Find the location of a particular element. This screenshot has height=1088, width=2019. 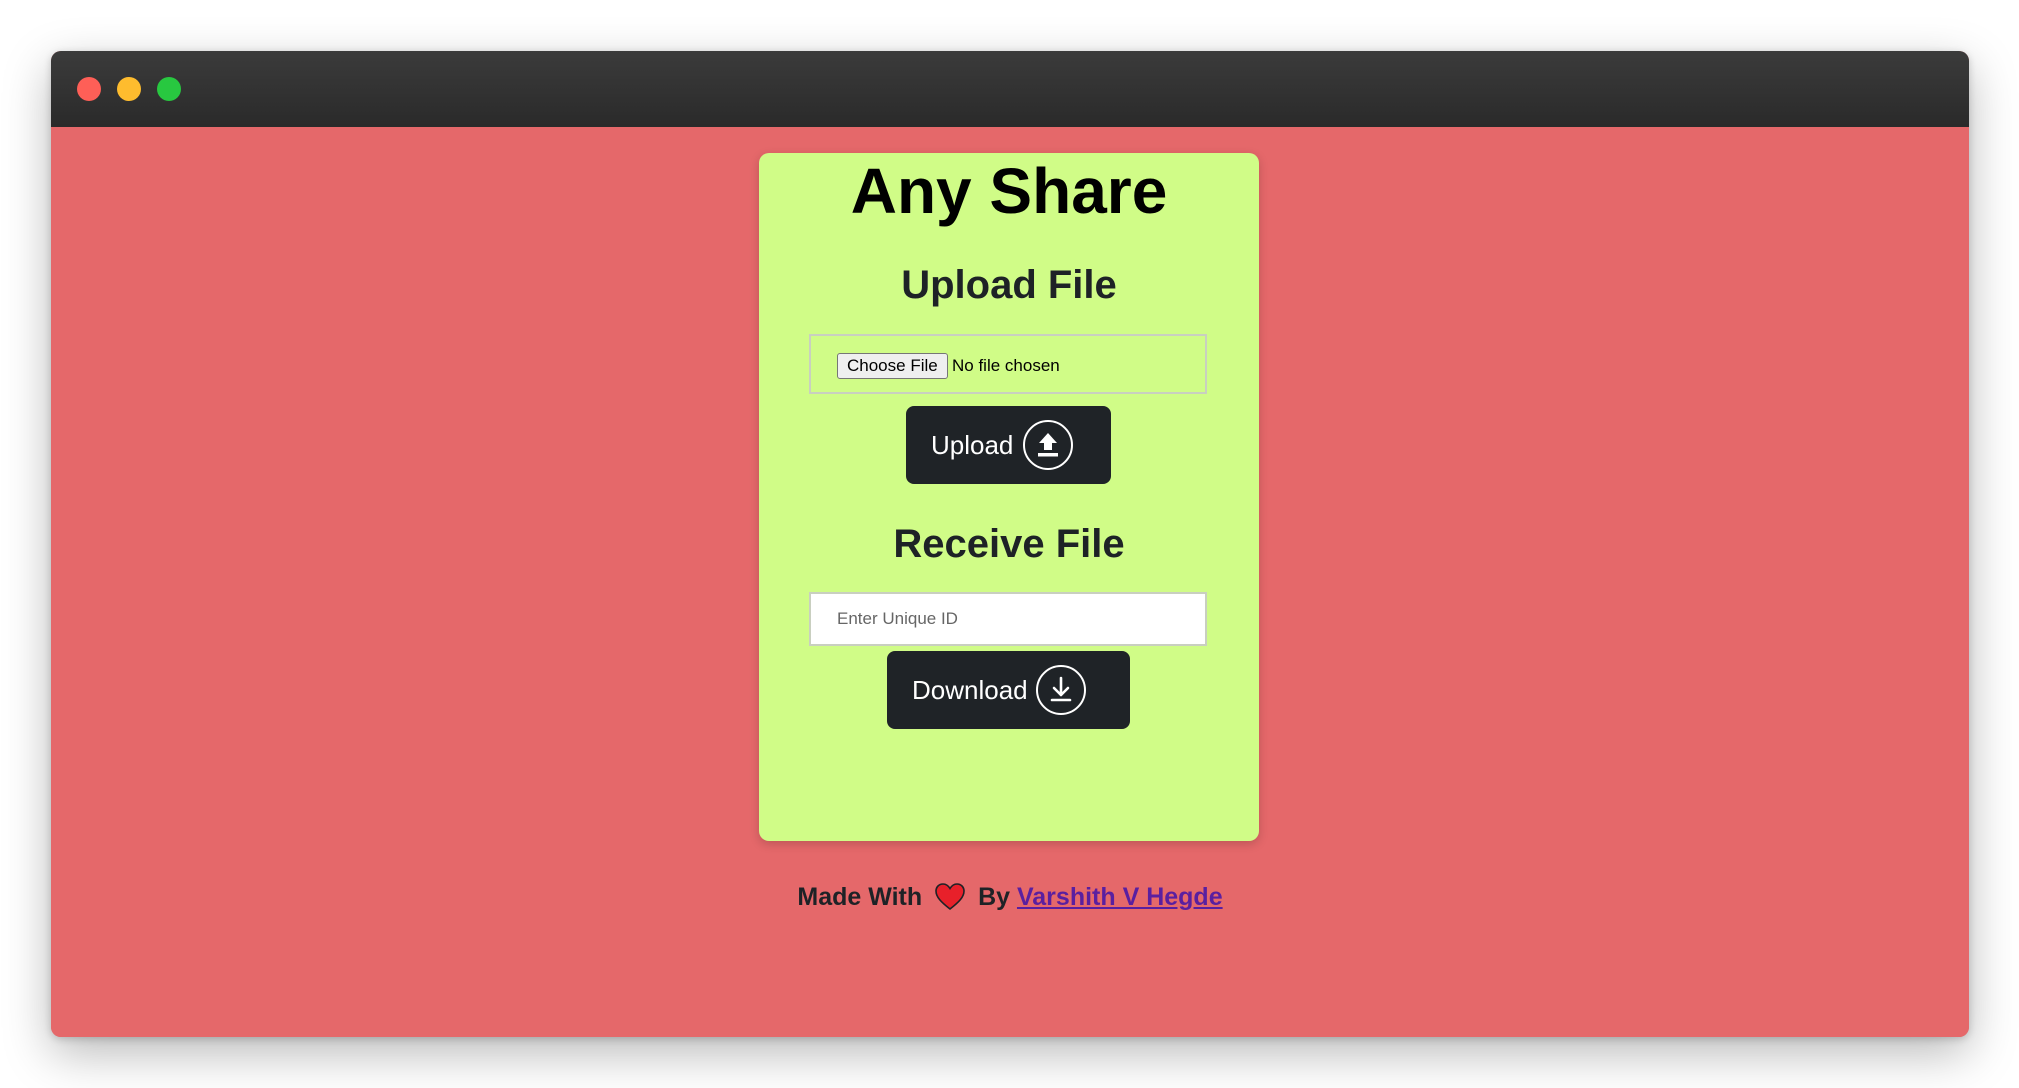

footer: Made With By Varshith V Hegde is located at coordinates (1010, 897).